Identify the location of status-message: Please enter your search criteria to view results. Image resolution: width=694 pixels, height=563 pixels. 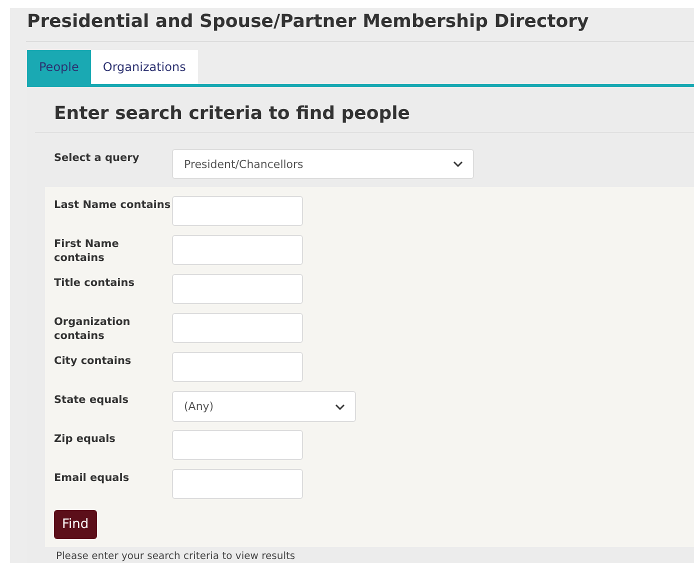
(175, 556).